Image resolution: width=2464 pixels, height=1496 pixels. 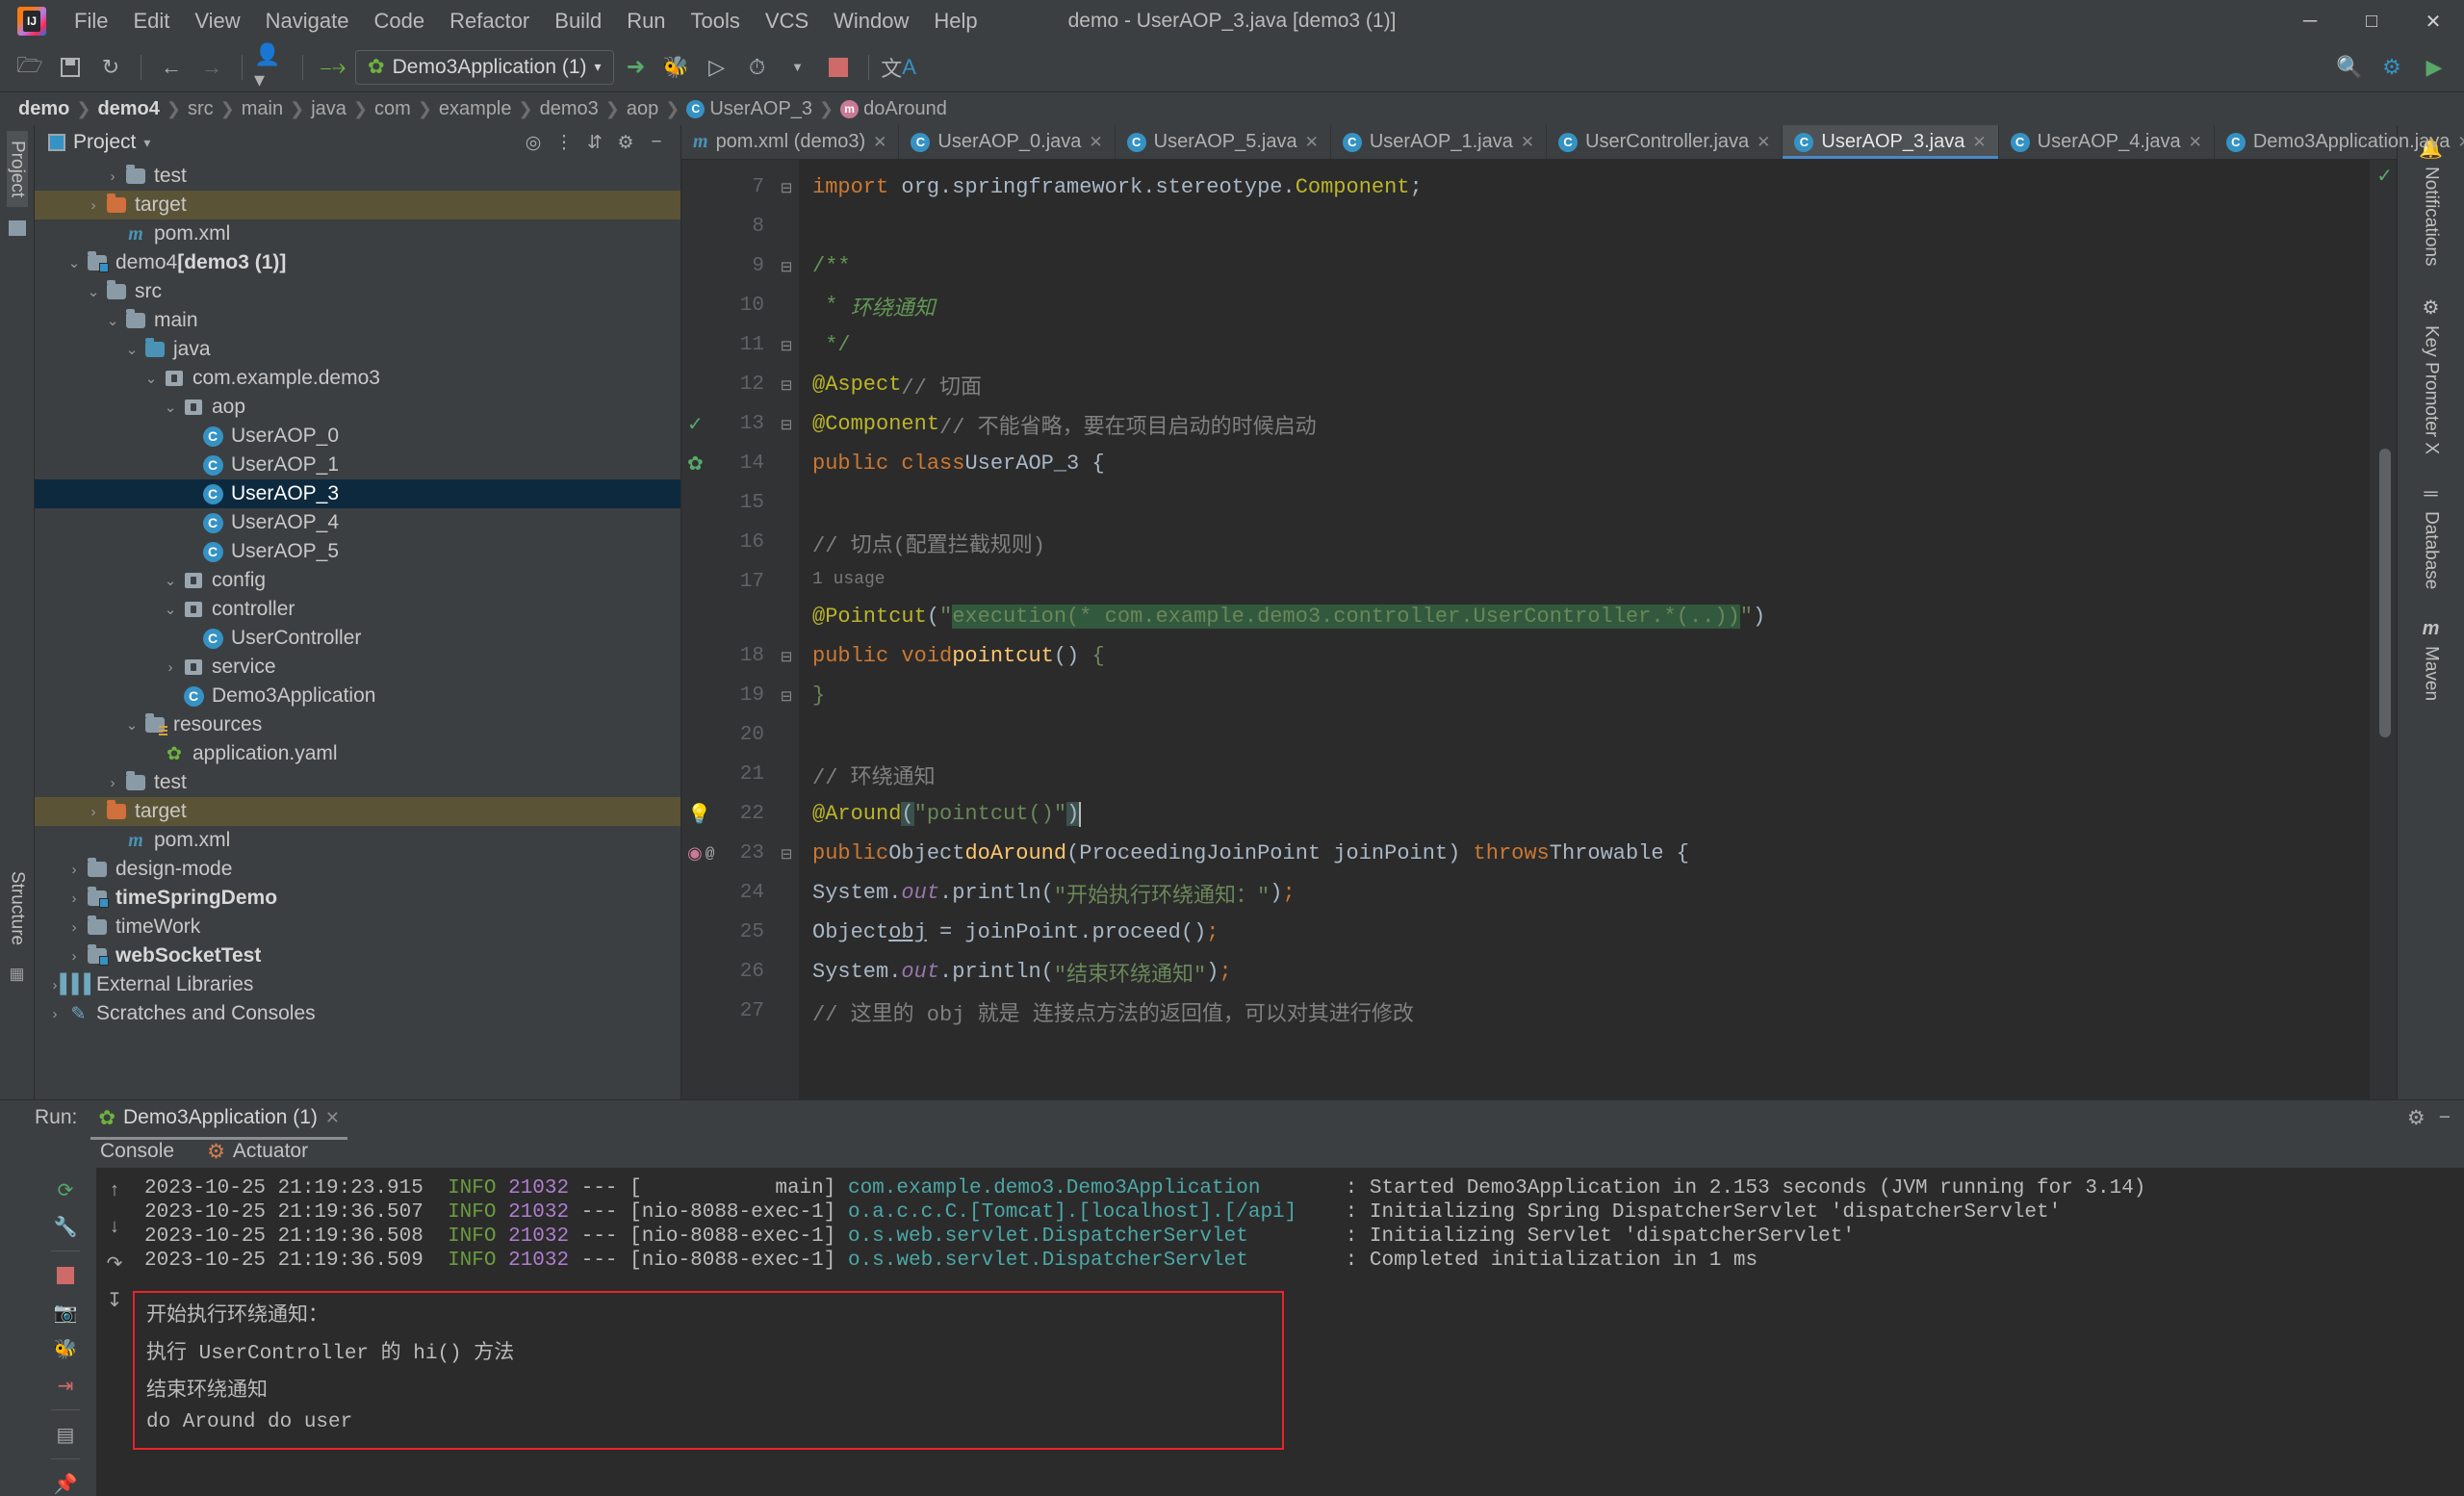 I want to click on tree-node-demo4-: ⌄ demo4 [demo3 (1)], so click(x=357, y=262).